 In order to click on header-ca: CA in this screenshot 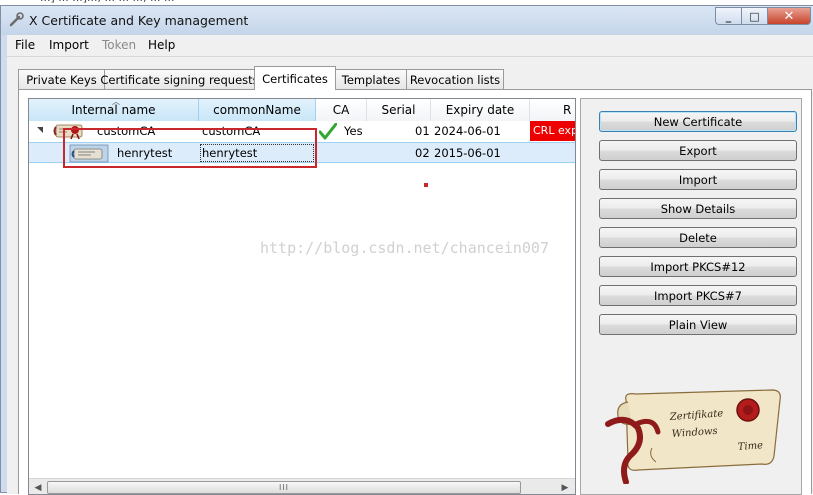, I will do `click(341, 110)`.